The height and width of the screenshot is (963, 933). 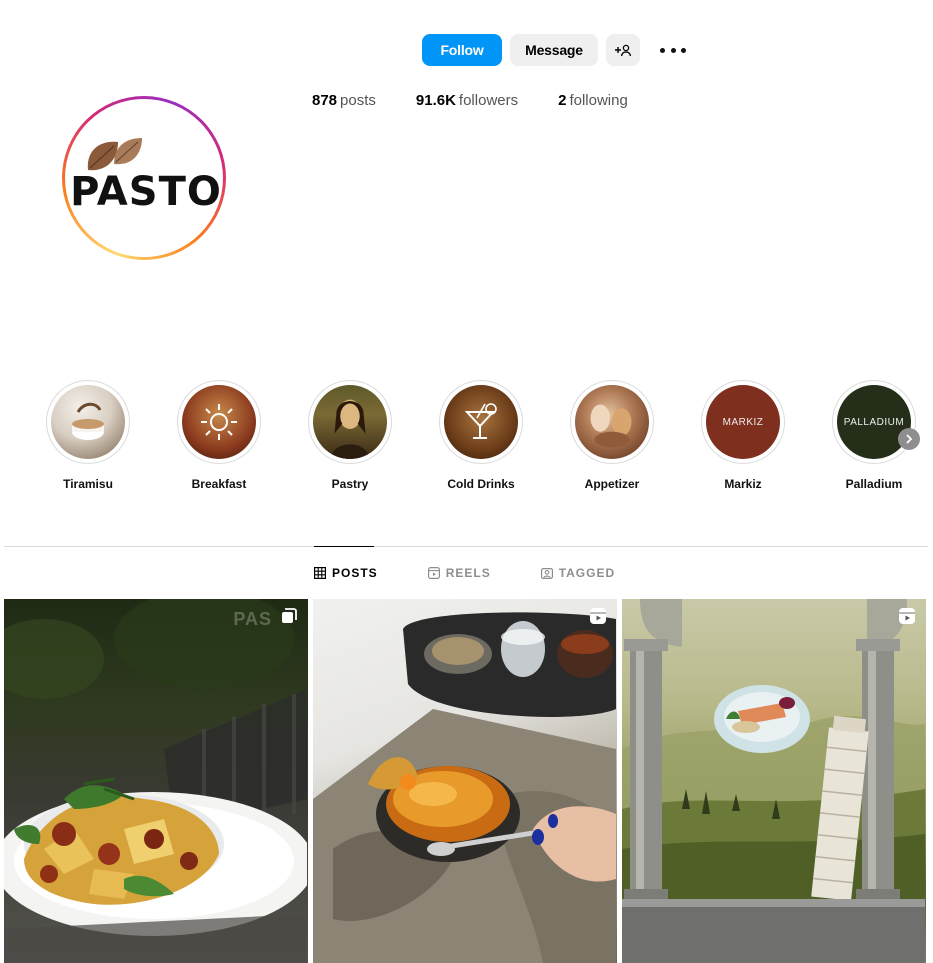 I want to click on follow-button: Follow, so click(x=462, y=50).